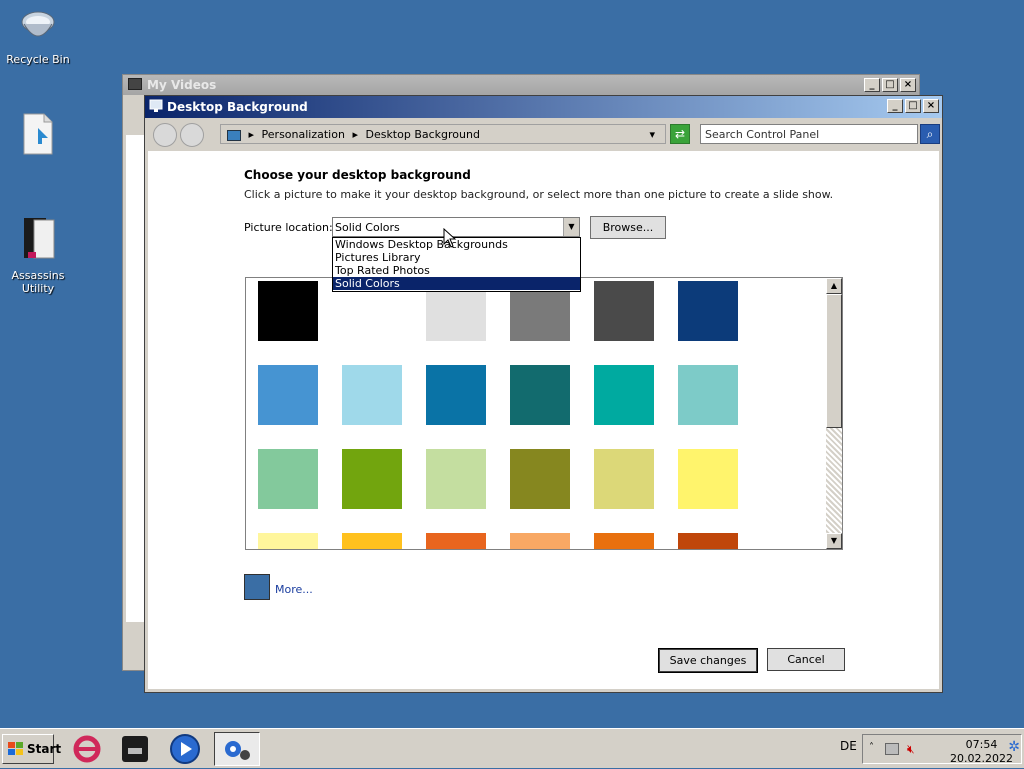 This screenshot has width=1024, height=769. I want to click on vertical-scrollbar: ▲ ▼, so click(834, 413).